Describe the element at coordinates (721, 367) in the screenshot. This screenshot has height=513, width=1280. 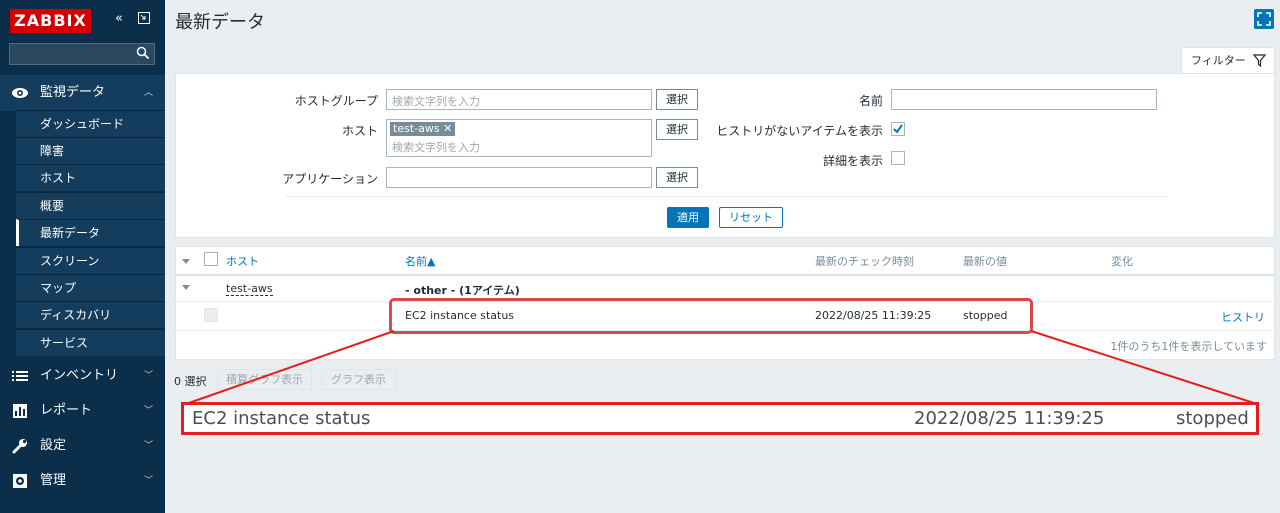
I see `callout-lines` at that location.